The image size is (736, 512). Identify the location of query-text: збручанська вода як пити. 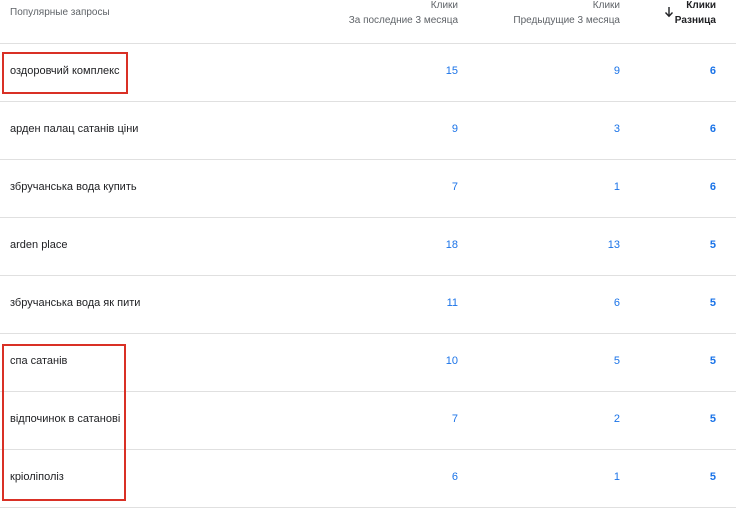
(75, 303).